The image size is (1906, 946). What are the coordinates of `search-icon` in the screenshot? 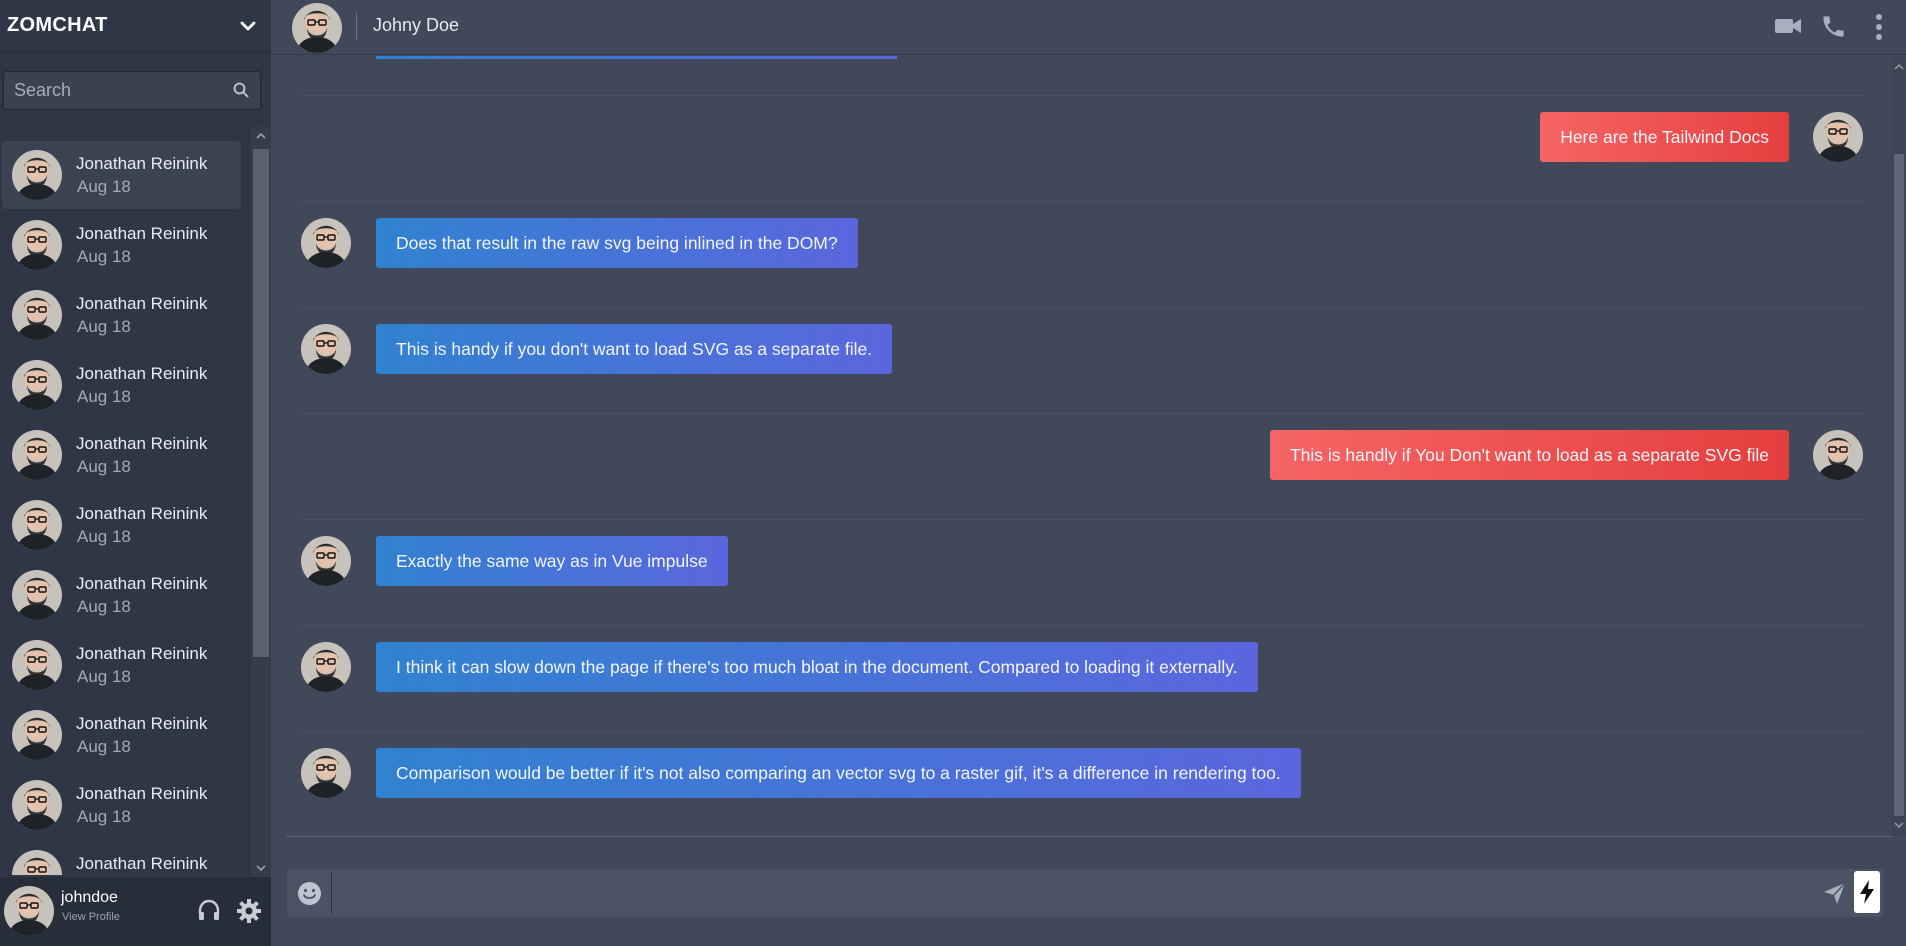 It's located at (241, 90).